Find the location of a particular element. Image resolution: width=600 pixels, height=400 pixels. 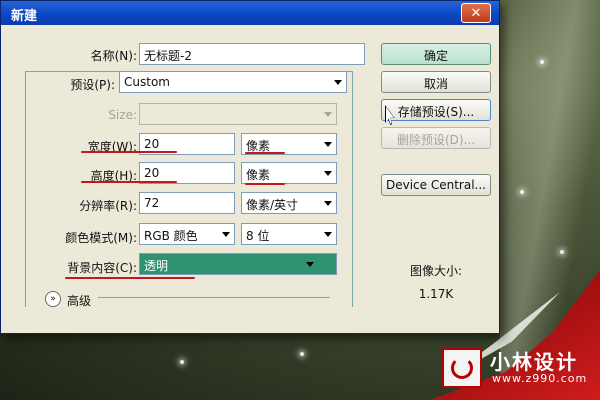

close-button: ✕ is located at coordinates (476, 13).